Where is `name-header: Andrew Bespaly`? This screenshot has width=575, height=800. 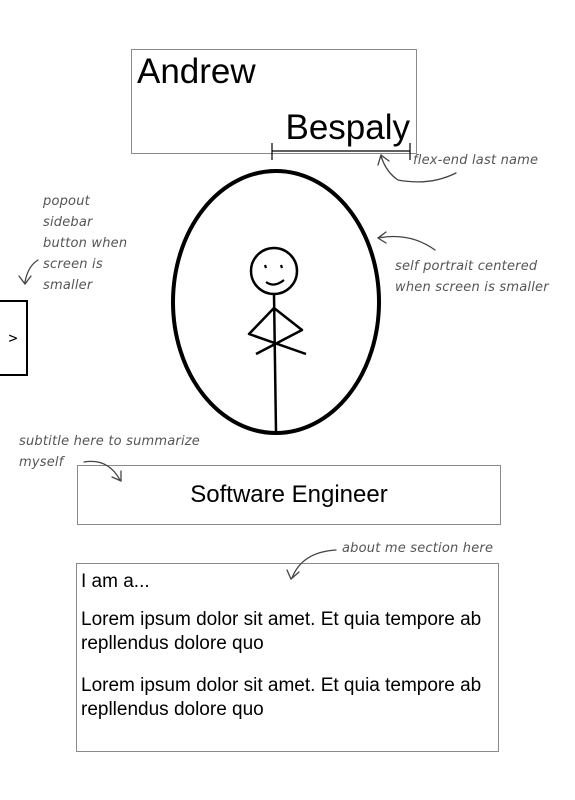
name-header: Andrew Bespaly is located at coordinates (274, 101).